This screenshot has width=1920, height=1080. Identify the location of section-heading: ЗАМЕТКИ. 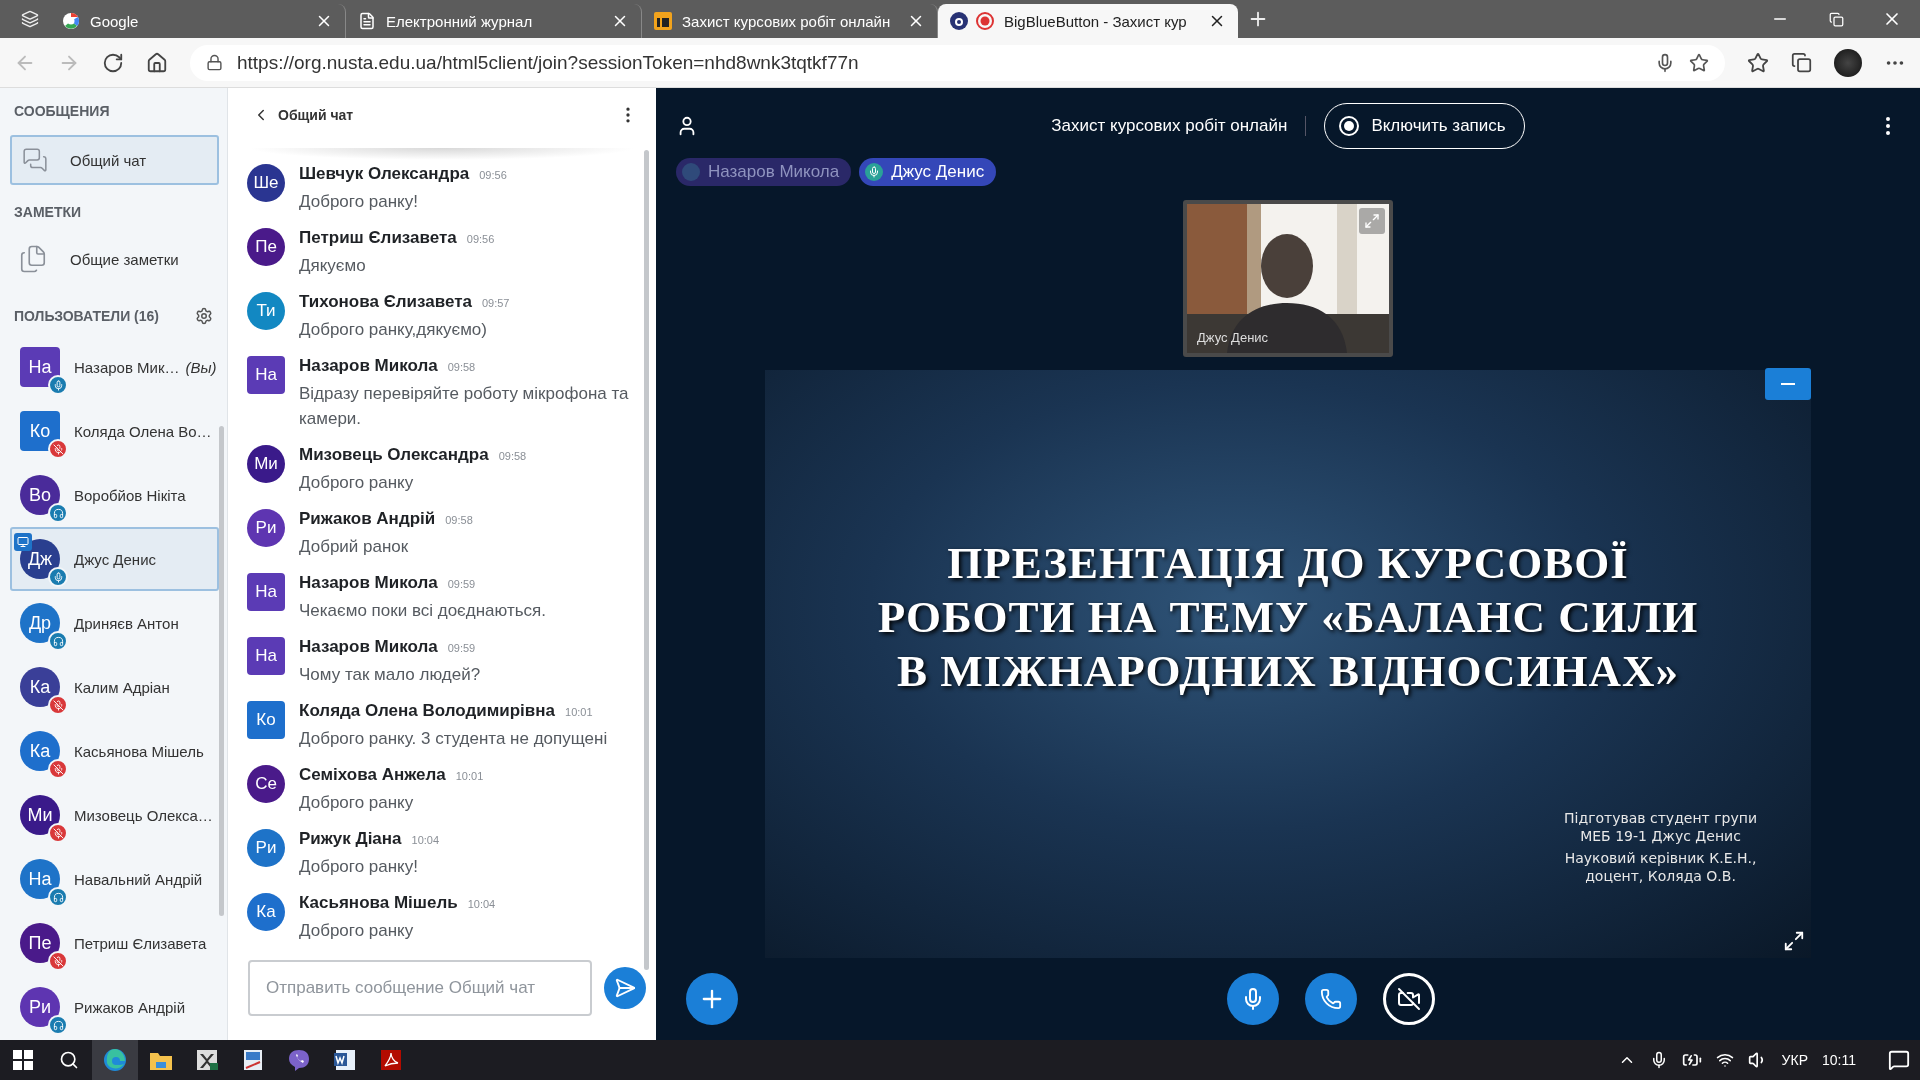
(48, 212).